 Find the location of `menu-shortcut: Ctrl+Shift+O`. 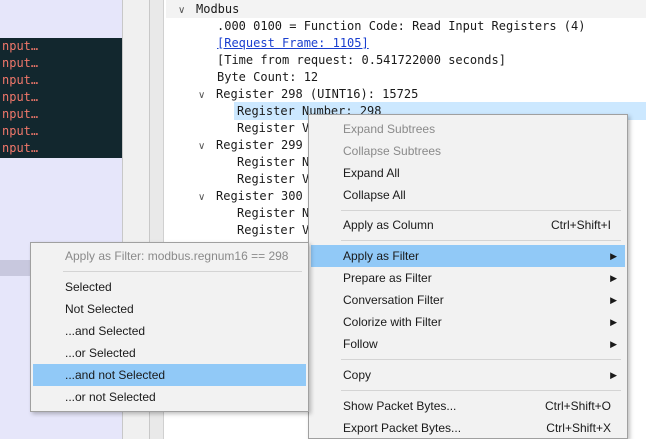

menu-shortcut: Ctrl+Shift+O is located at coordinates (577, 406).